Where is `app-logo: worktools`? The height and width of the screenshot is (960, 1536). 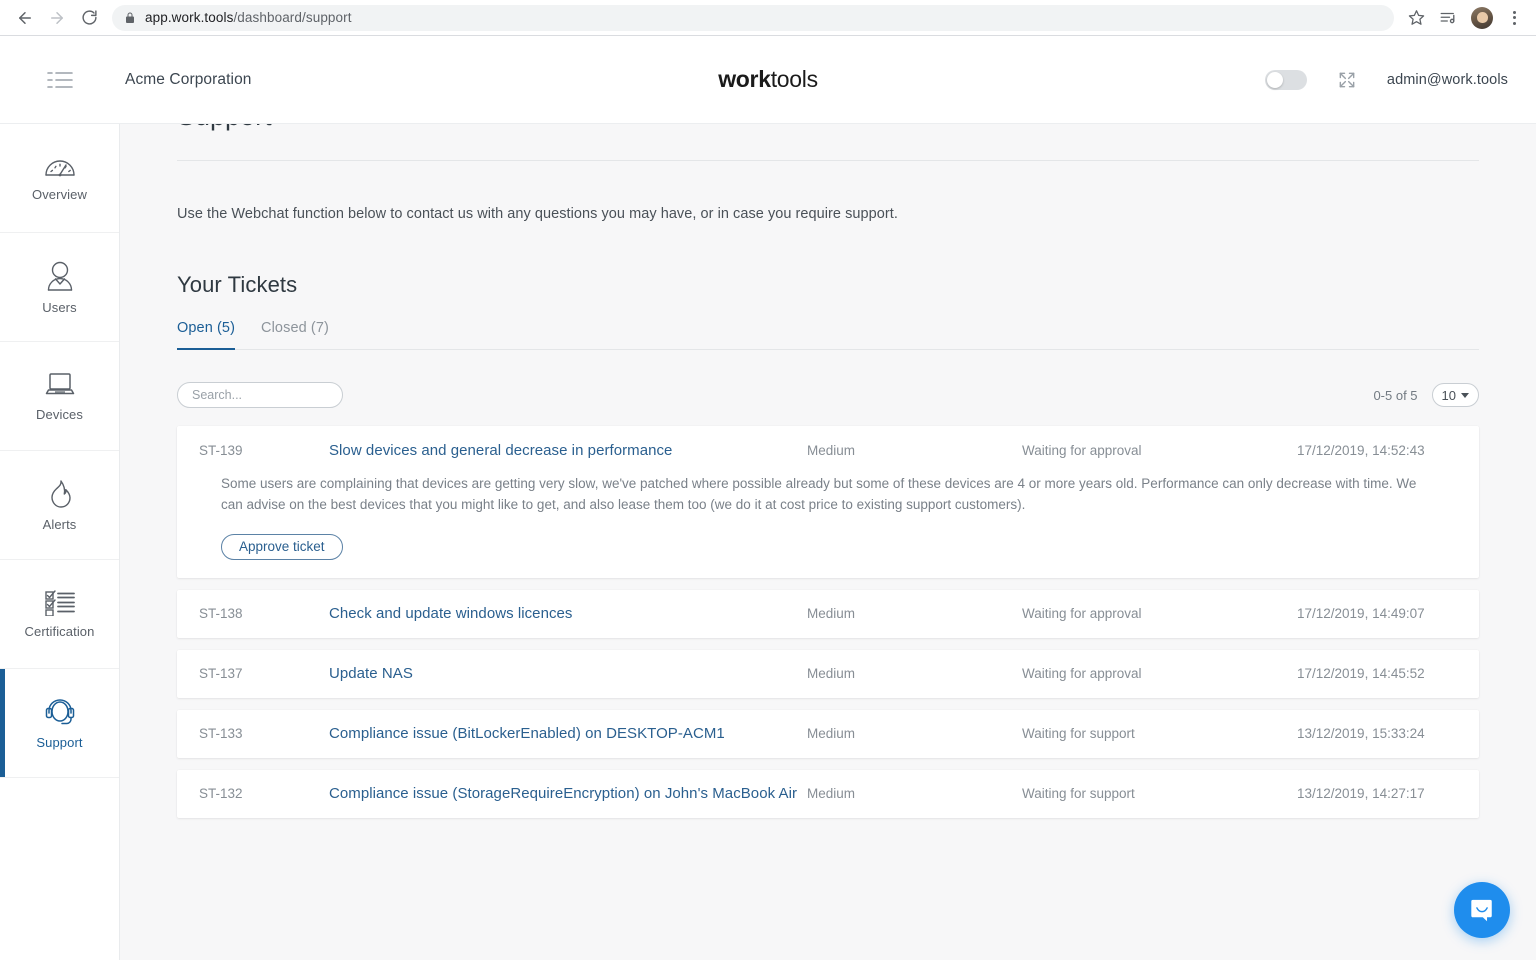 app-logo: worktools is located at coordinates (768, 79).